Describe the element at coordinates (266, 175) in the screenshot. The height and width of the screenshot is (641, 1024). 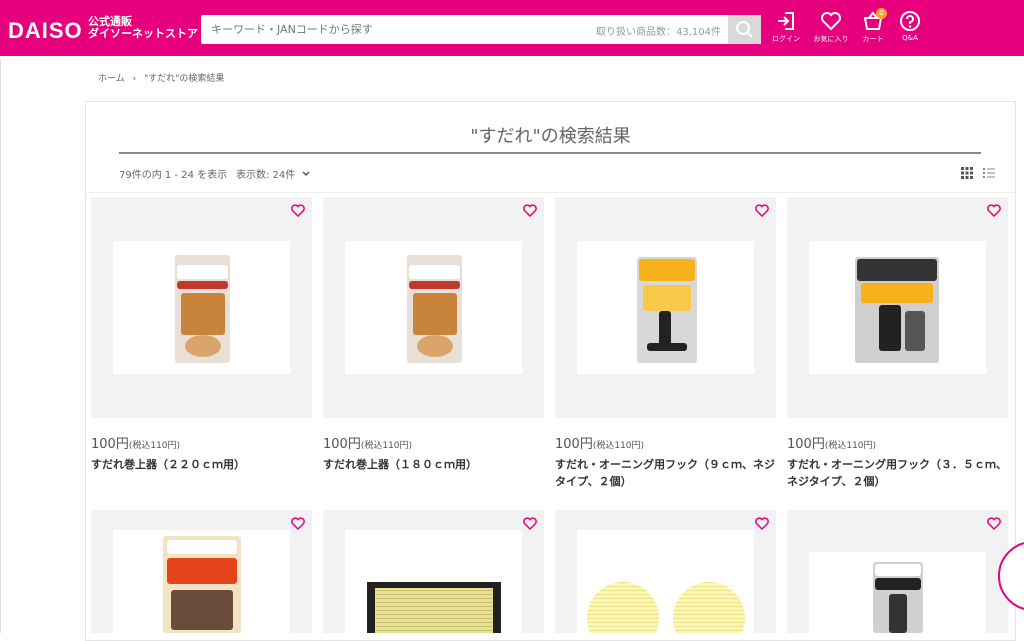
I see `per-page-label: 表示数: 24件` at that location.